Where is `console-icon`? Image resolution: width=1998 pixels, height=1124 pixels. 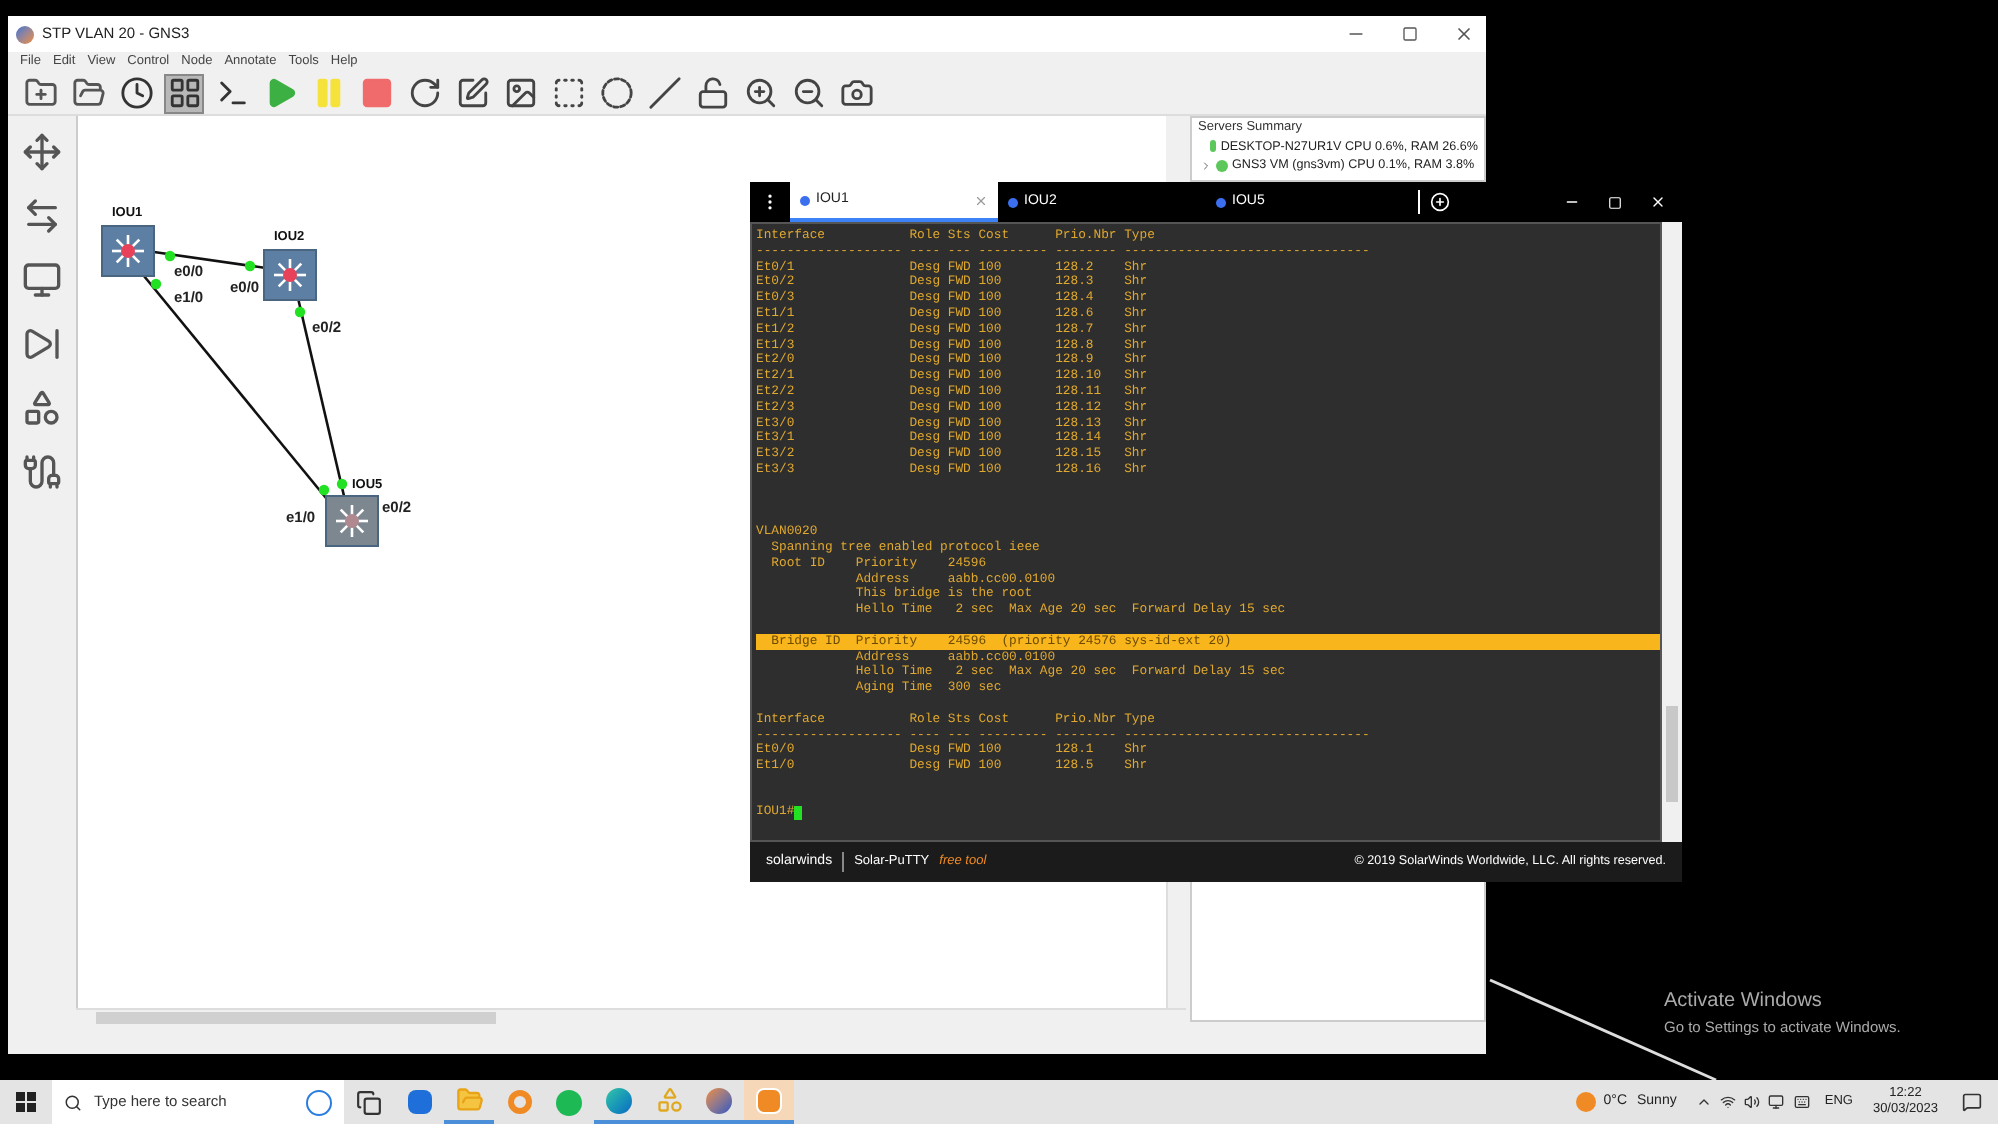
console-icon is located at coordinates (232, 93).